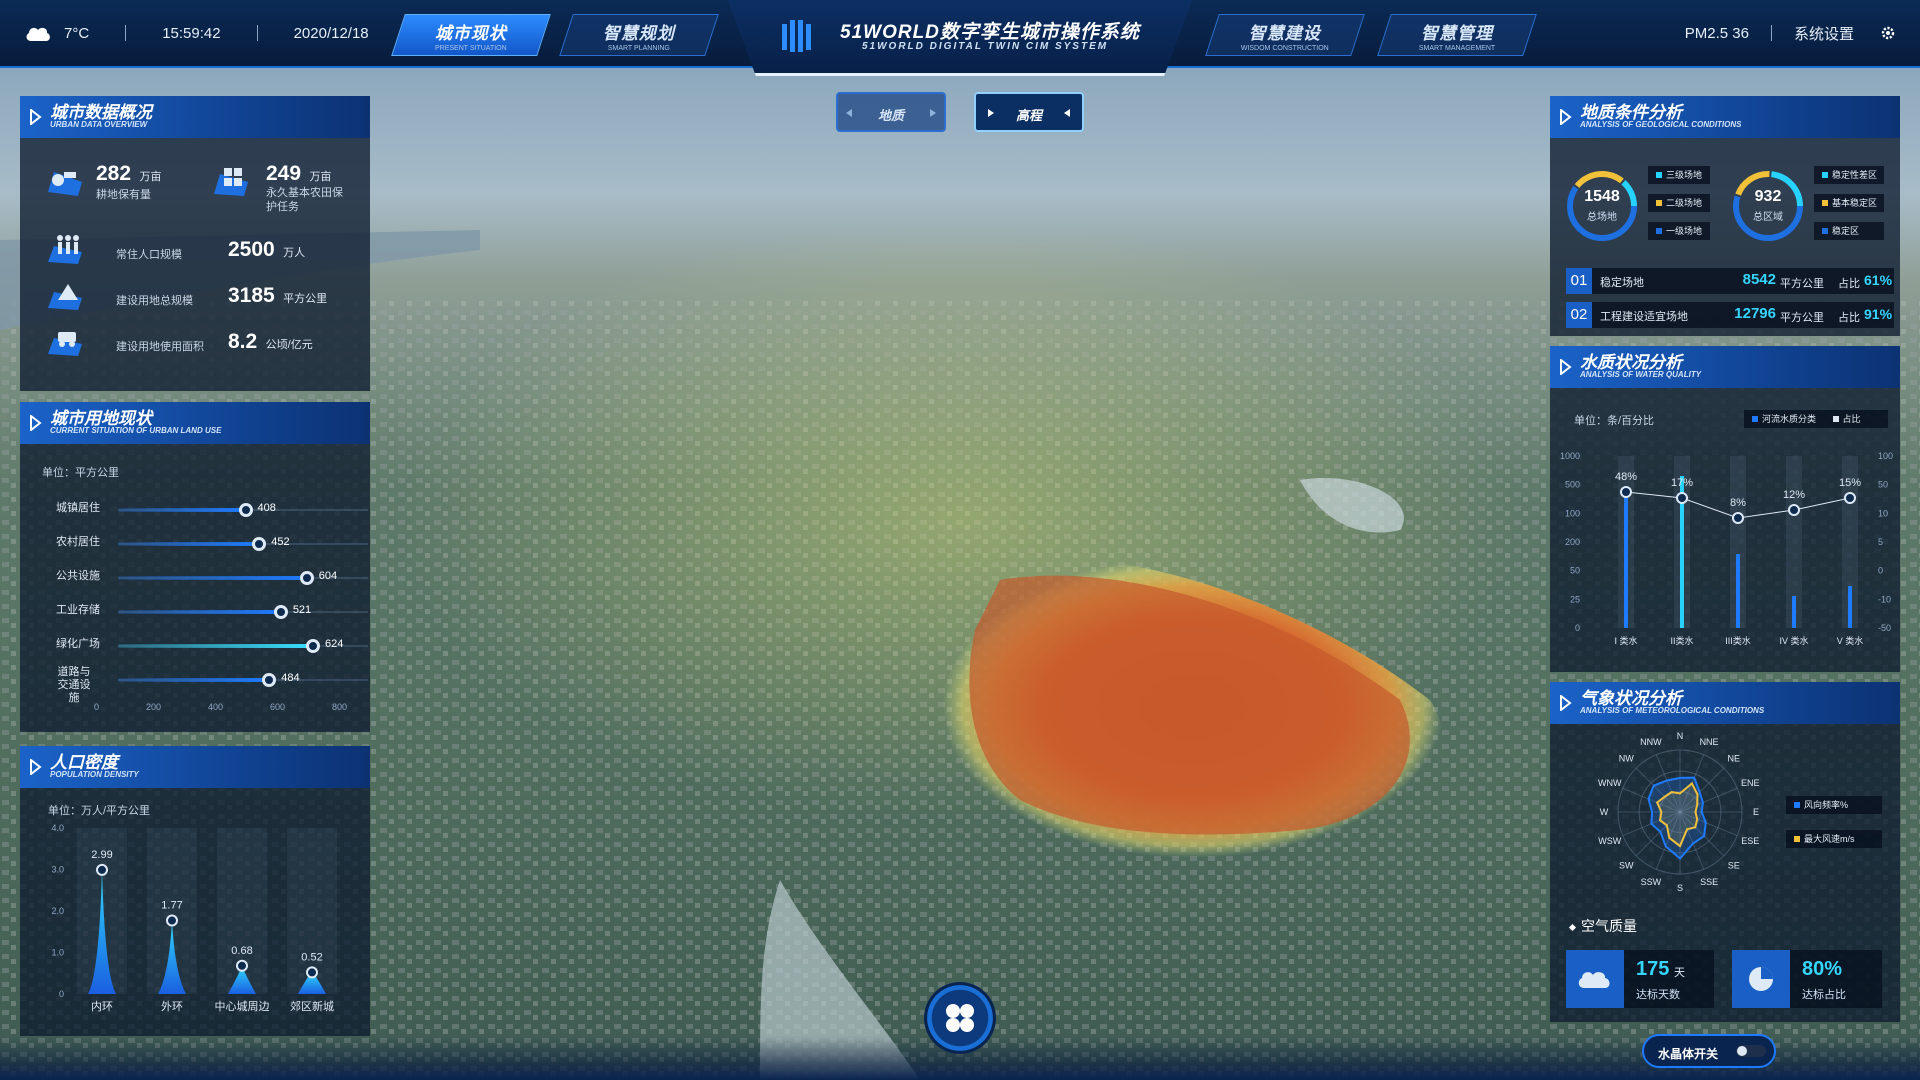  What do you see at coordinates (1888, 33) in the screenshot?
I see `gear-icon` at bounding box center [1888, 33].